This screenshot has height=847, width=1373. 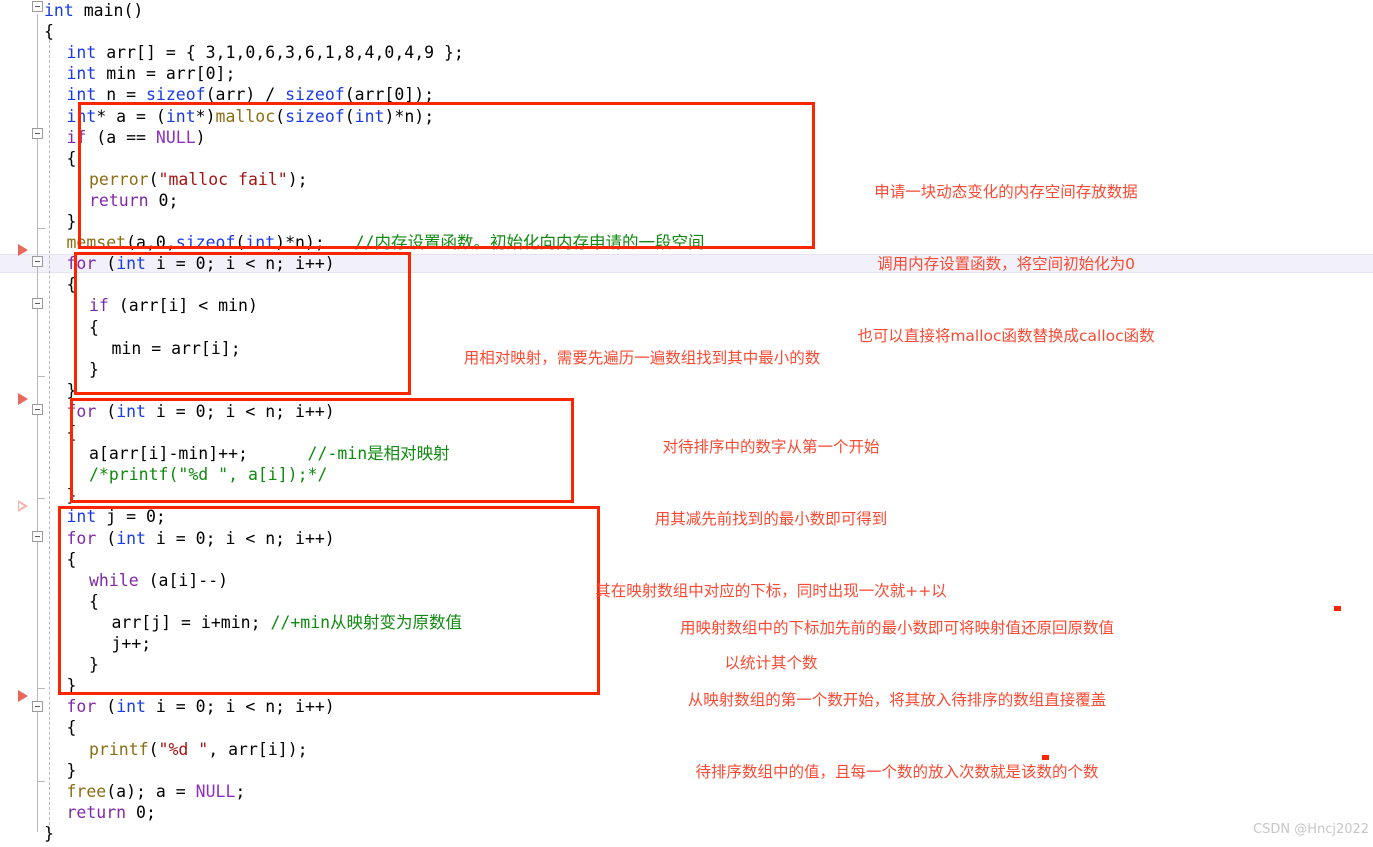 What do you see at coordinates (1045, 757) in the screenshot?
I see `ink-artifact-lower` at bounding box center [1045, 757].